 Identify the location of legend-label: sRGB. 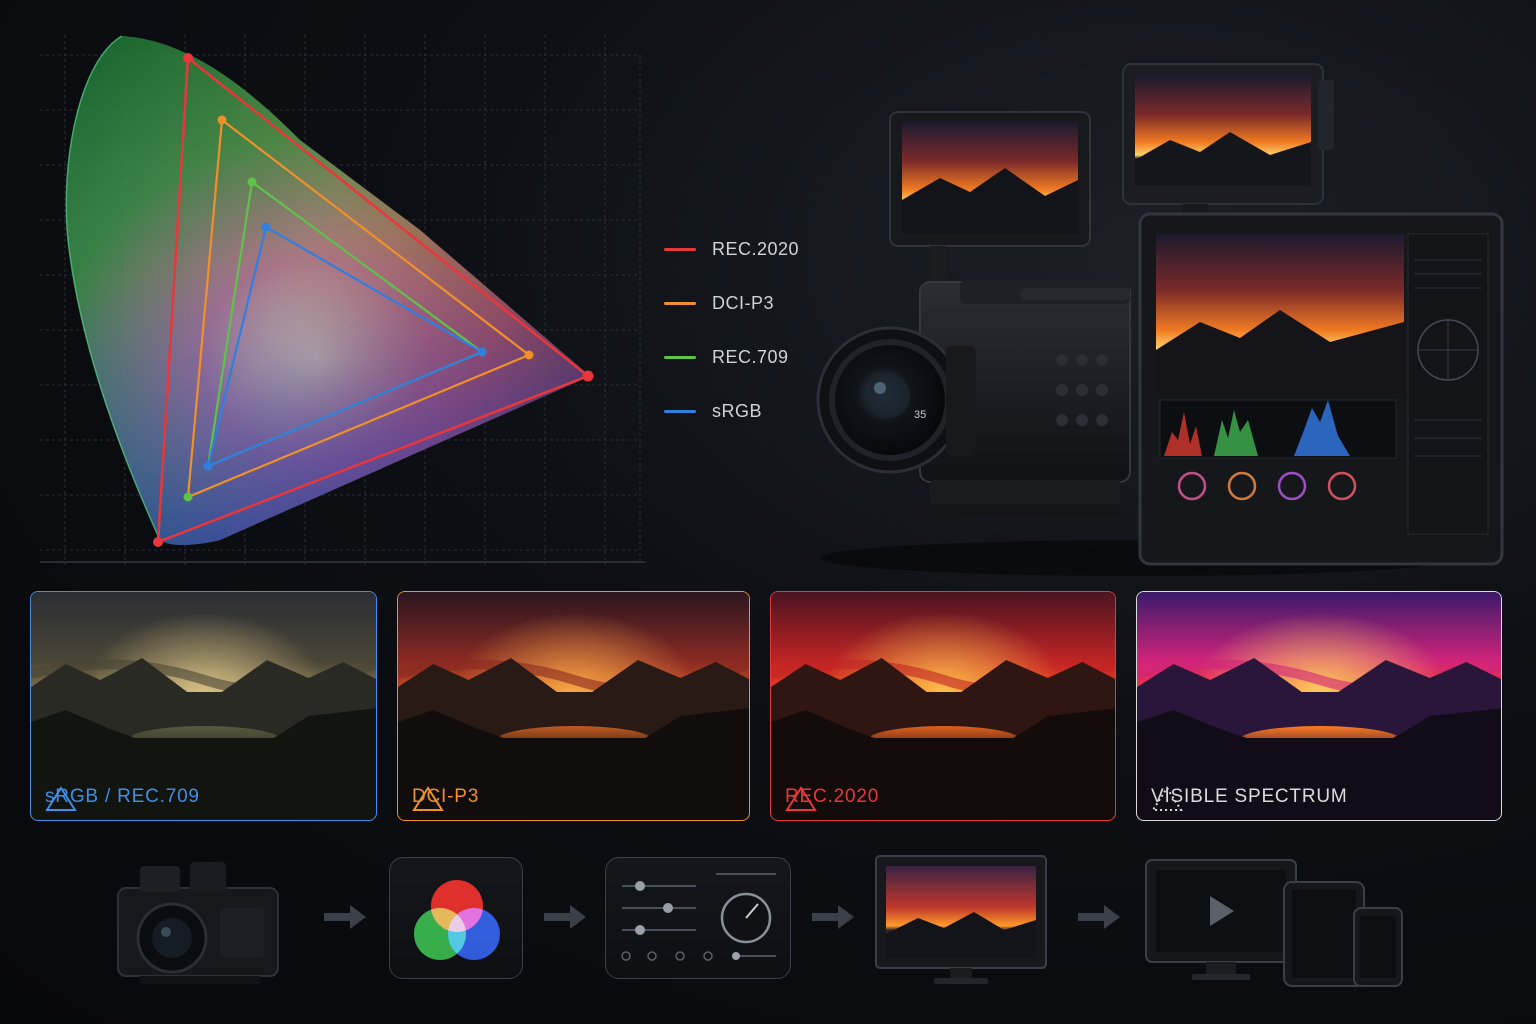
(737, 410).